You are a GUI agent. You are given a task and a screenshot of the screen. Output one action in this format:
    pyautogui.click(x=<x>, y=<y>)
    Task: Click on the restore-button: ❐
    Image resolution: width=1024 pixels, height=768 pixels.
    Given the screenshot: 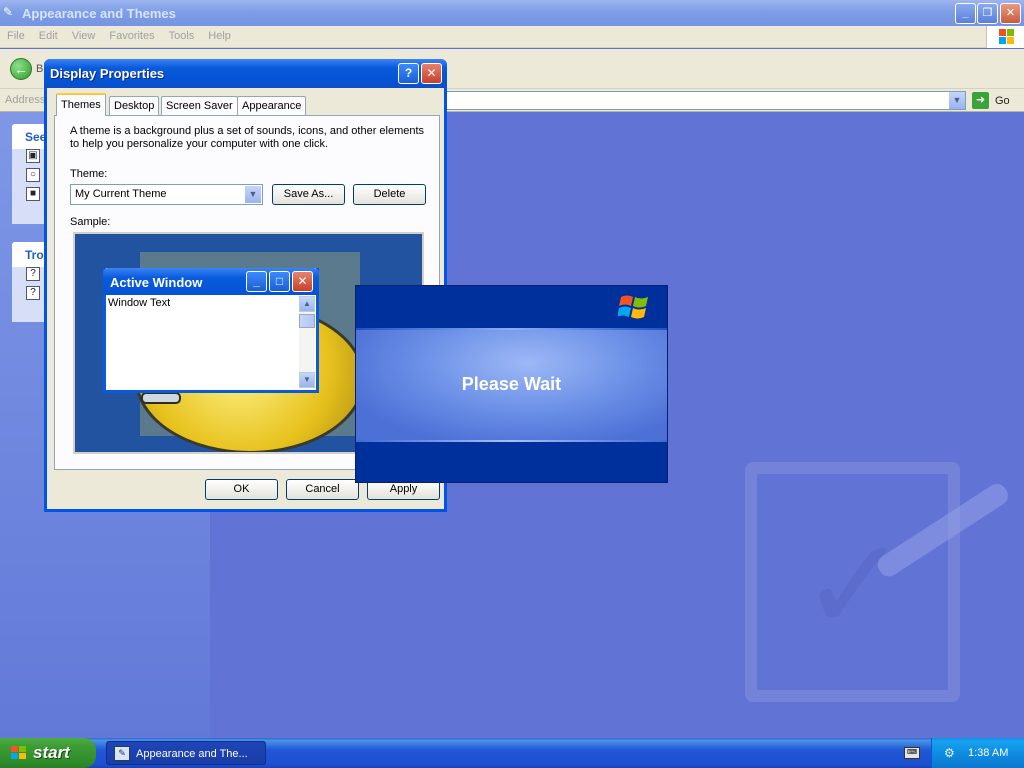 What is the action you would take?
    pyautogui.click(x=987, y=13)
    